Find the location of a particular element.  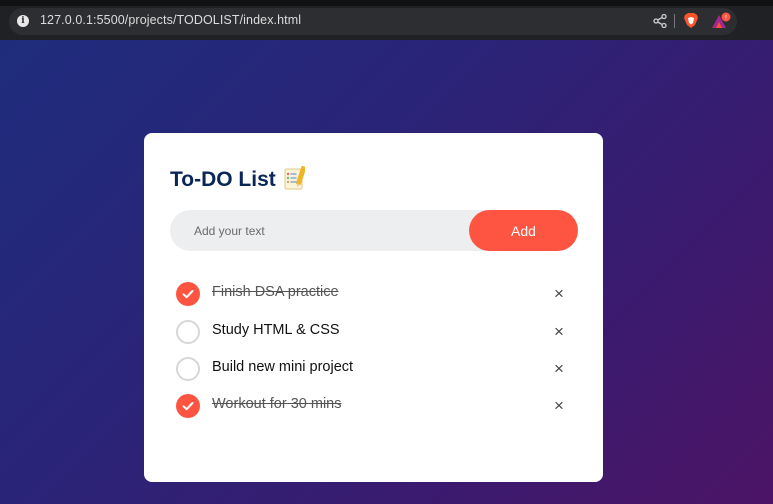

app-title: To-DO List is located at coordinates (223, 179).